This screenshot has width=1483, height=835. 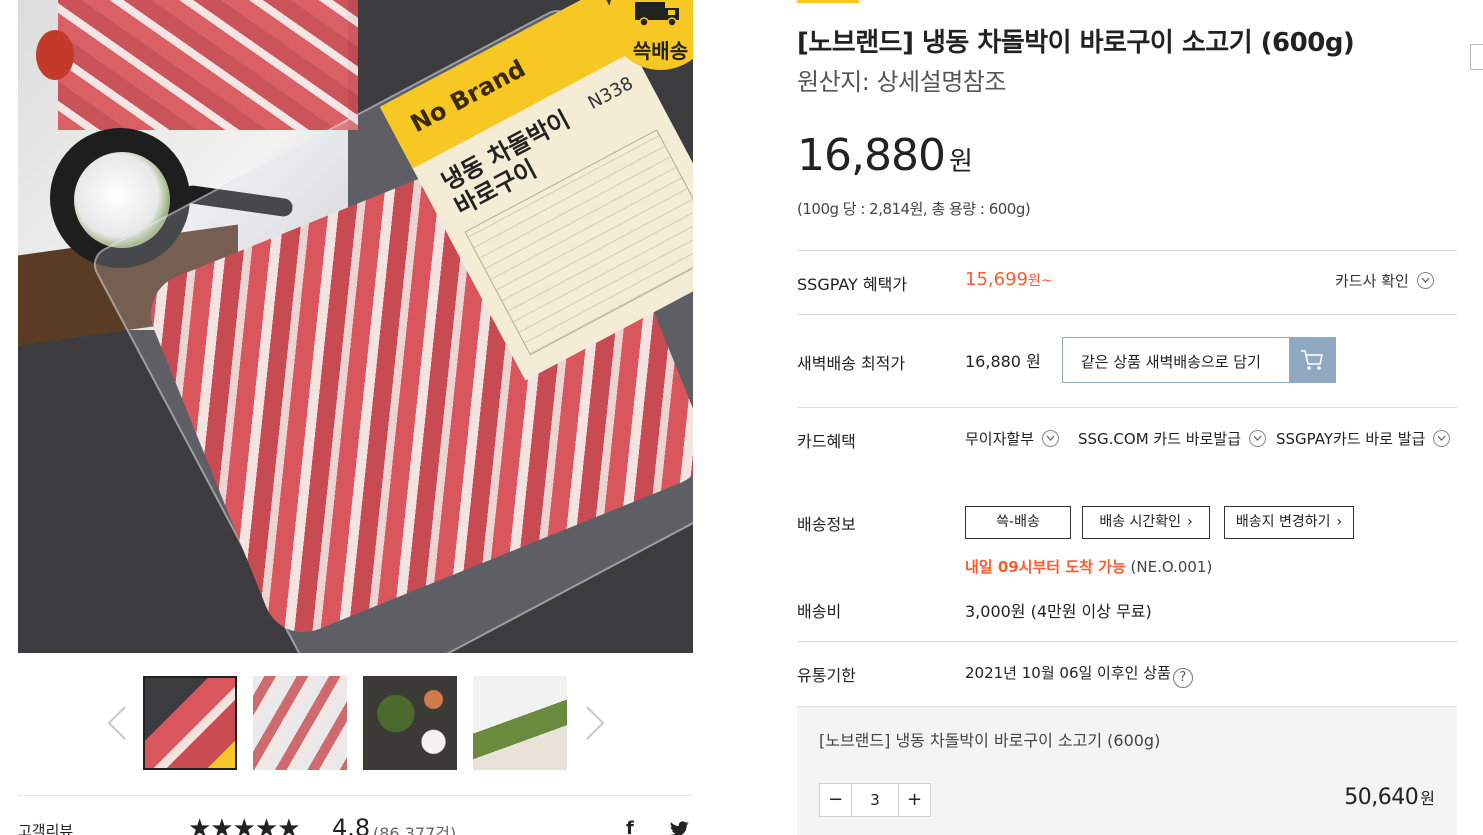 I want to click on quantity-input, so click(x=875, y=800).